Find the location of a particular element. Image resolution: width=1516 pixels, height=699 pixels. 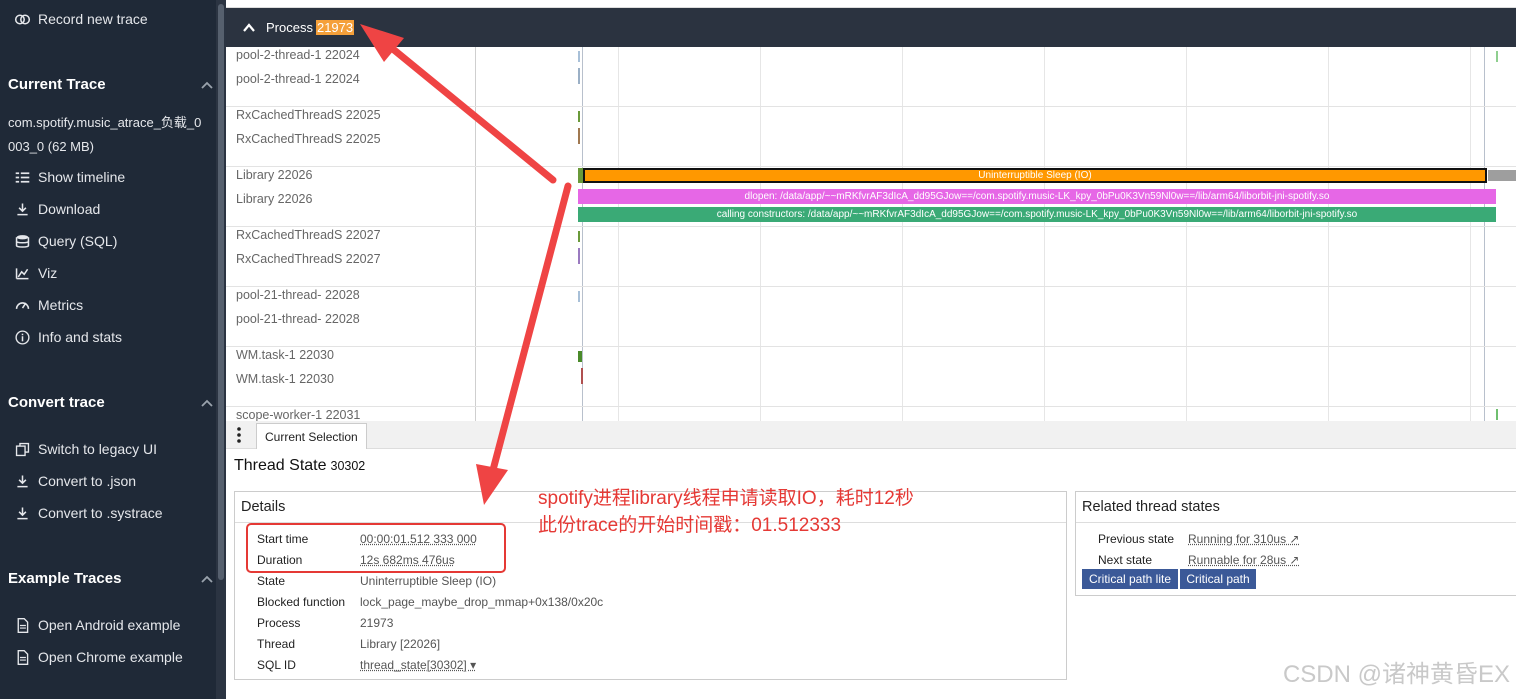

thread-state-id: 30302 is located at coordinates (348, 466).